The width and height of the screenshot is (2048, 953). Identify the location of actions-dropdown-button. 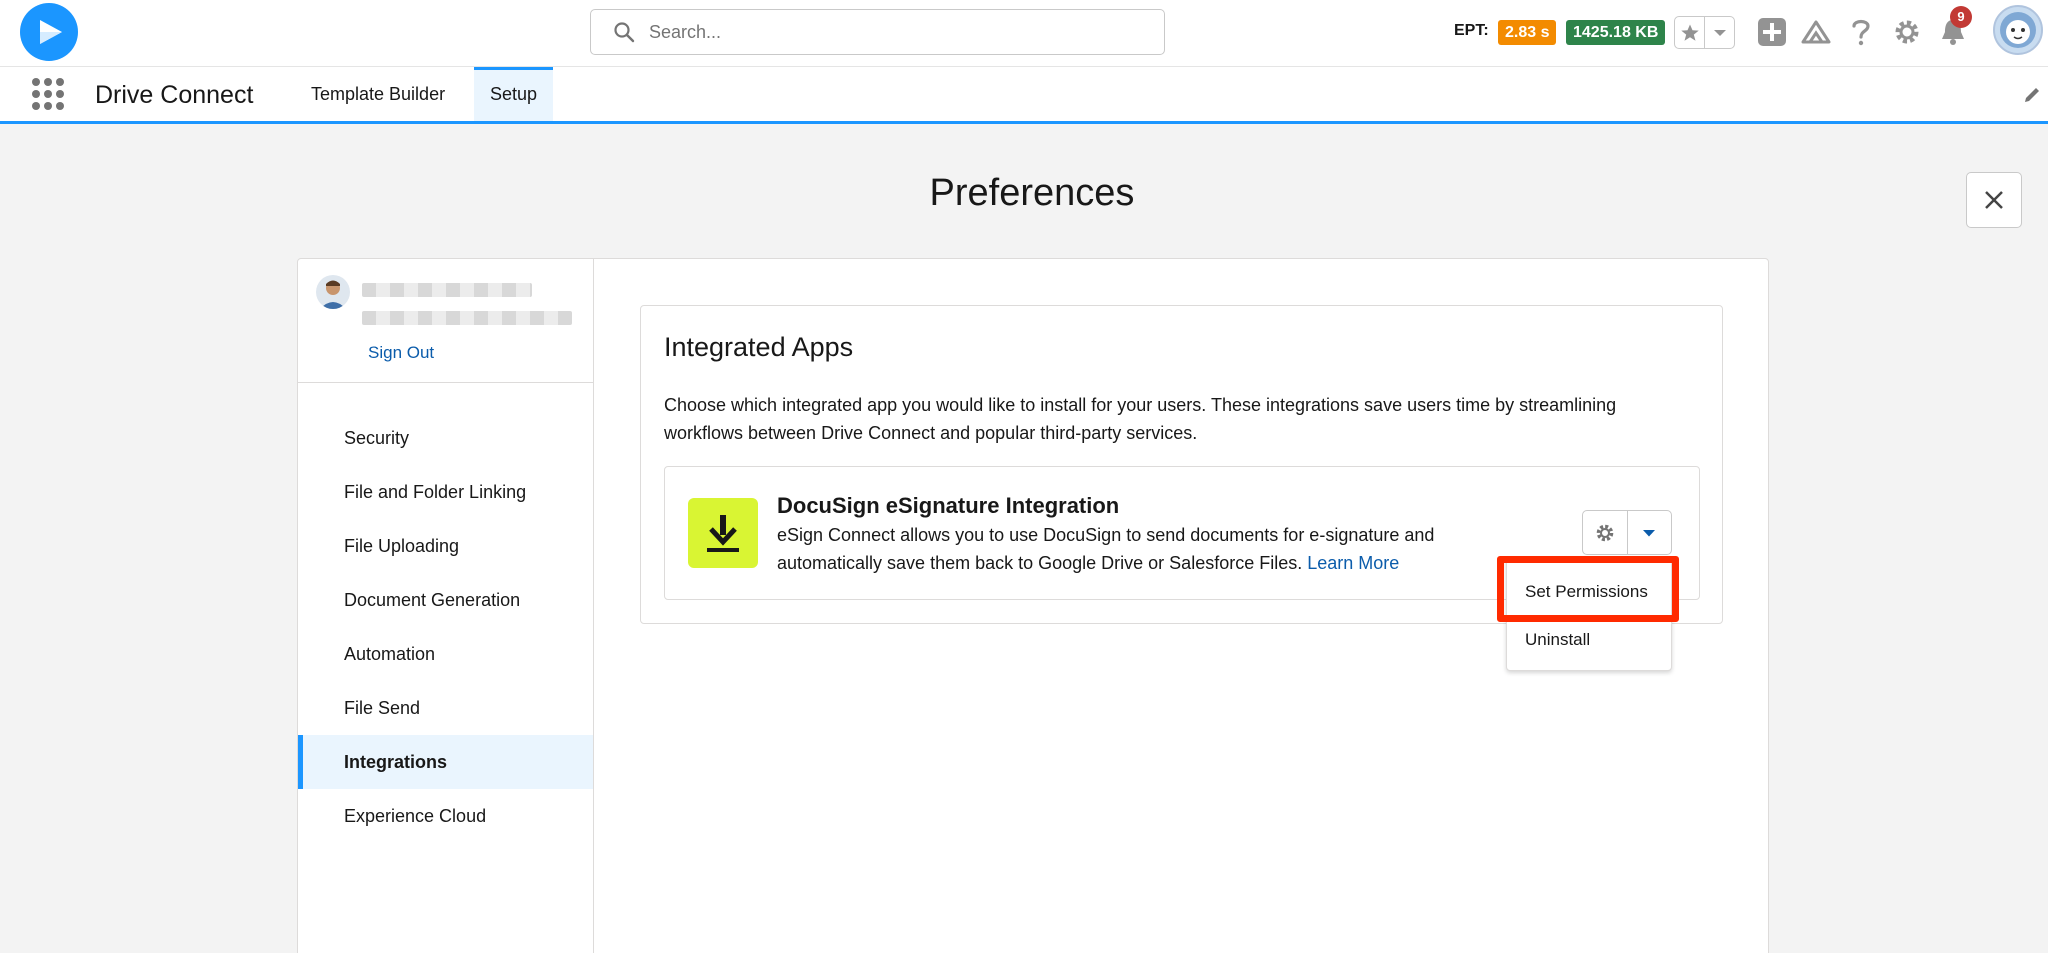
(1650, 532).